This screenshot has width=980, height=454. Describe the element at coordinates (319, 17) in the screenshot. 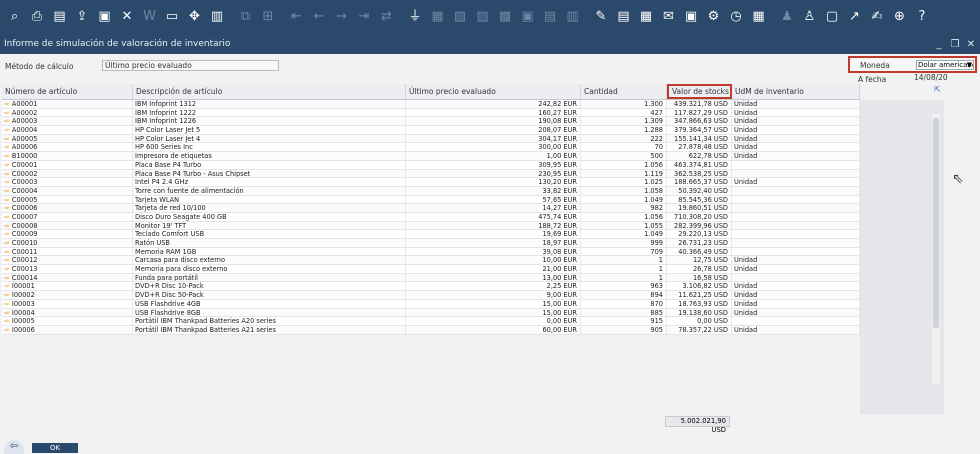

I see `previous-record-icon: ←` at that location.